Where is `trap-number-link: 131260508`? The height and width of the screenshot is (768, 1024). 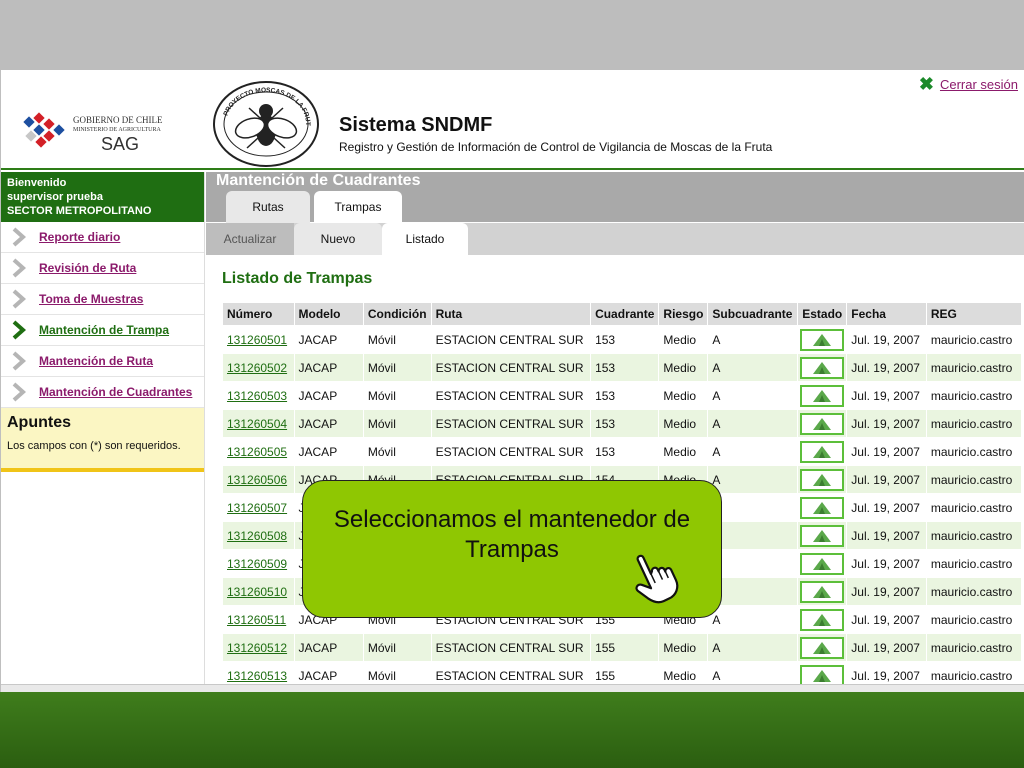
trap-number-link: 131260508 is located at coordinates (257, 536).